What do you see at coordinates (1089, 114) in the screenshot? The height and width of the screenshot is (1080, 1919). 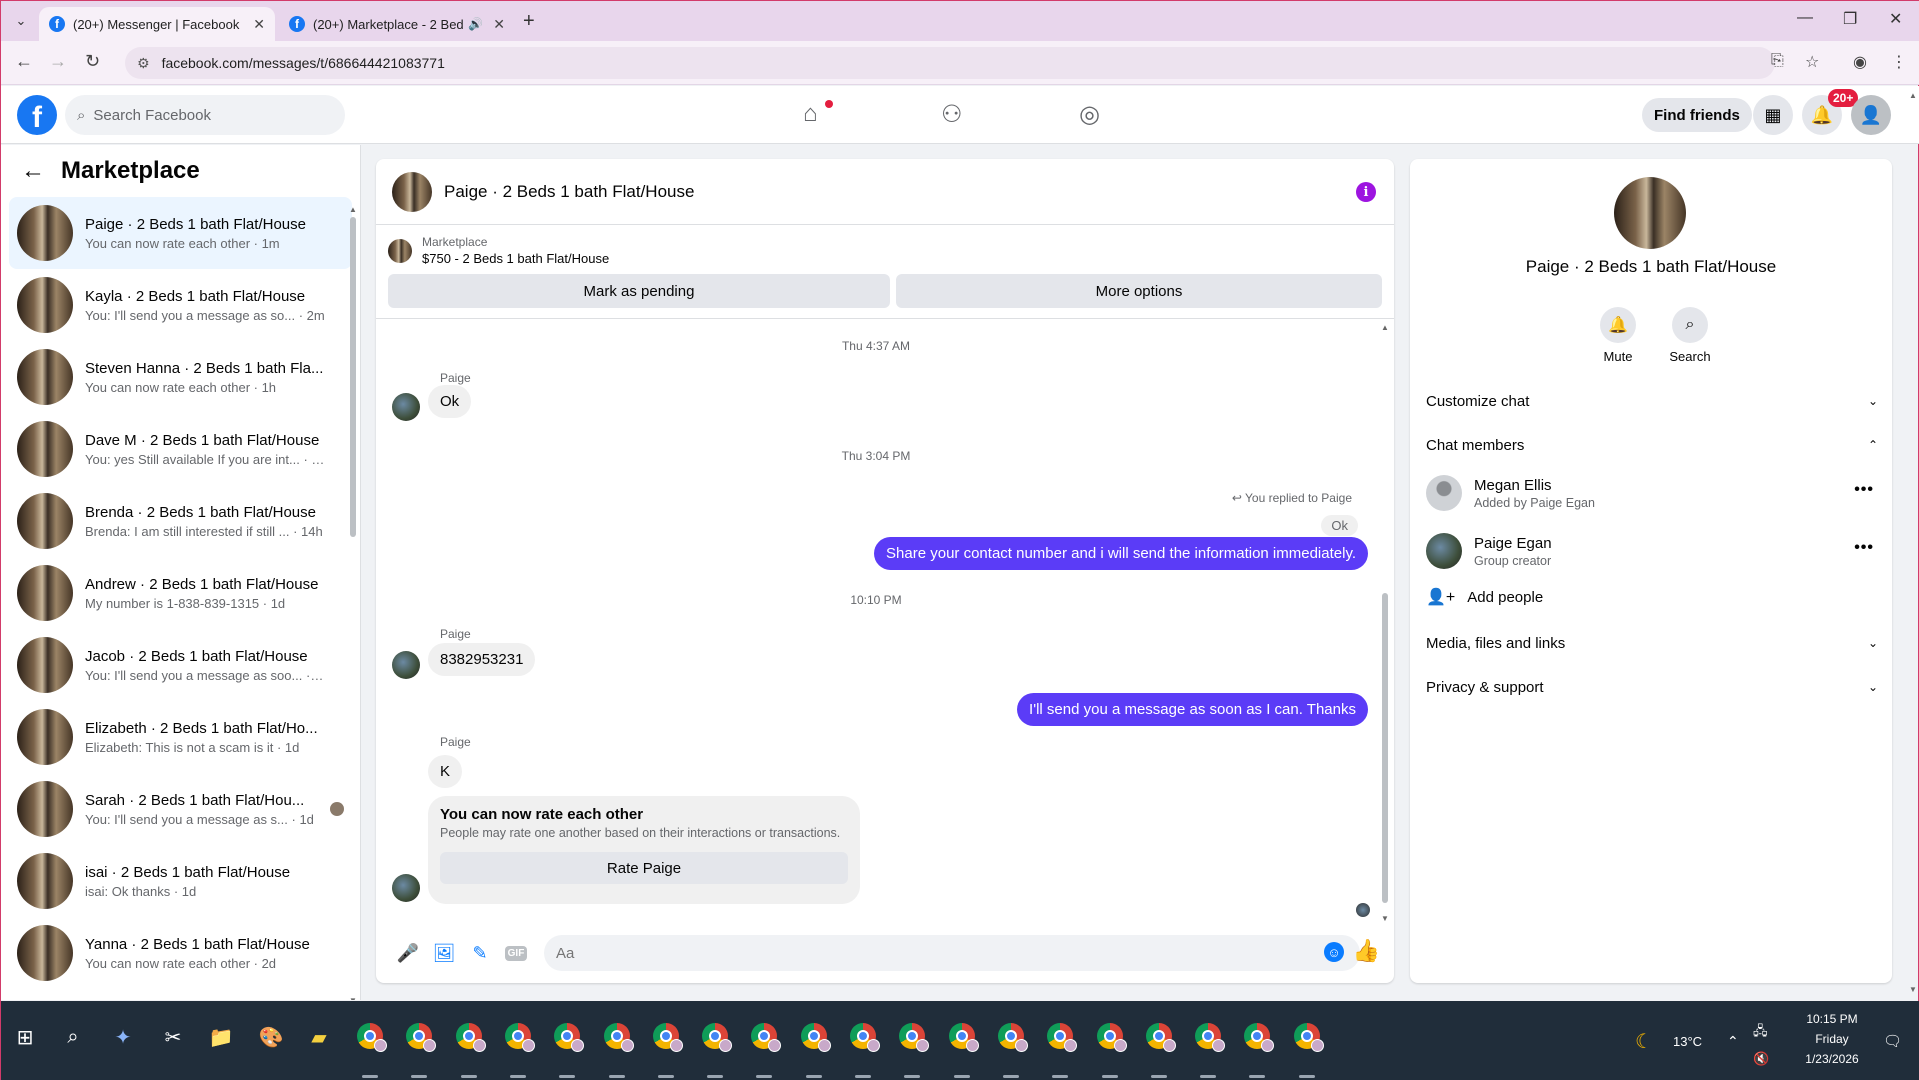 I see `groups-icon: ◎` at bounding box center [1089, 114].